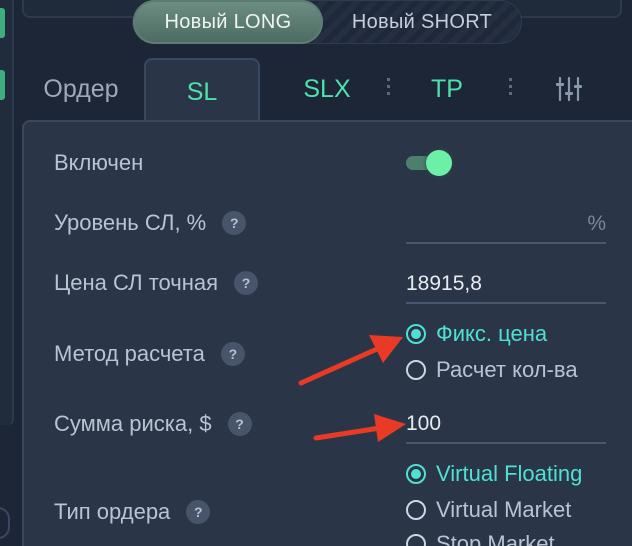  I want to click on tab-tp: TP, so click(447, 89).